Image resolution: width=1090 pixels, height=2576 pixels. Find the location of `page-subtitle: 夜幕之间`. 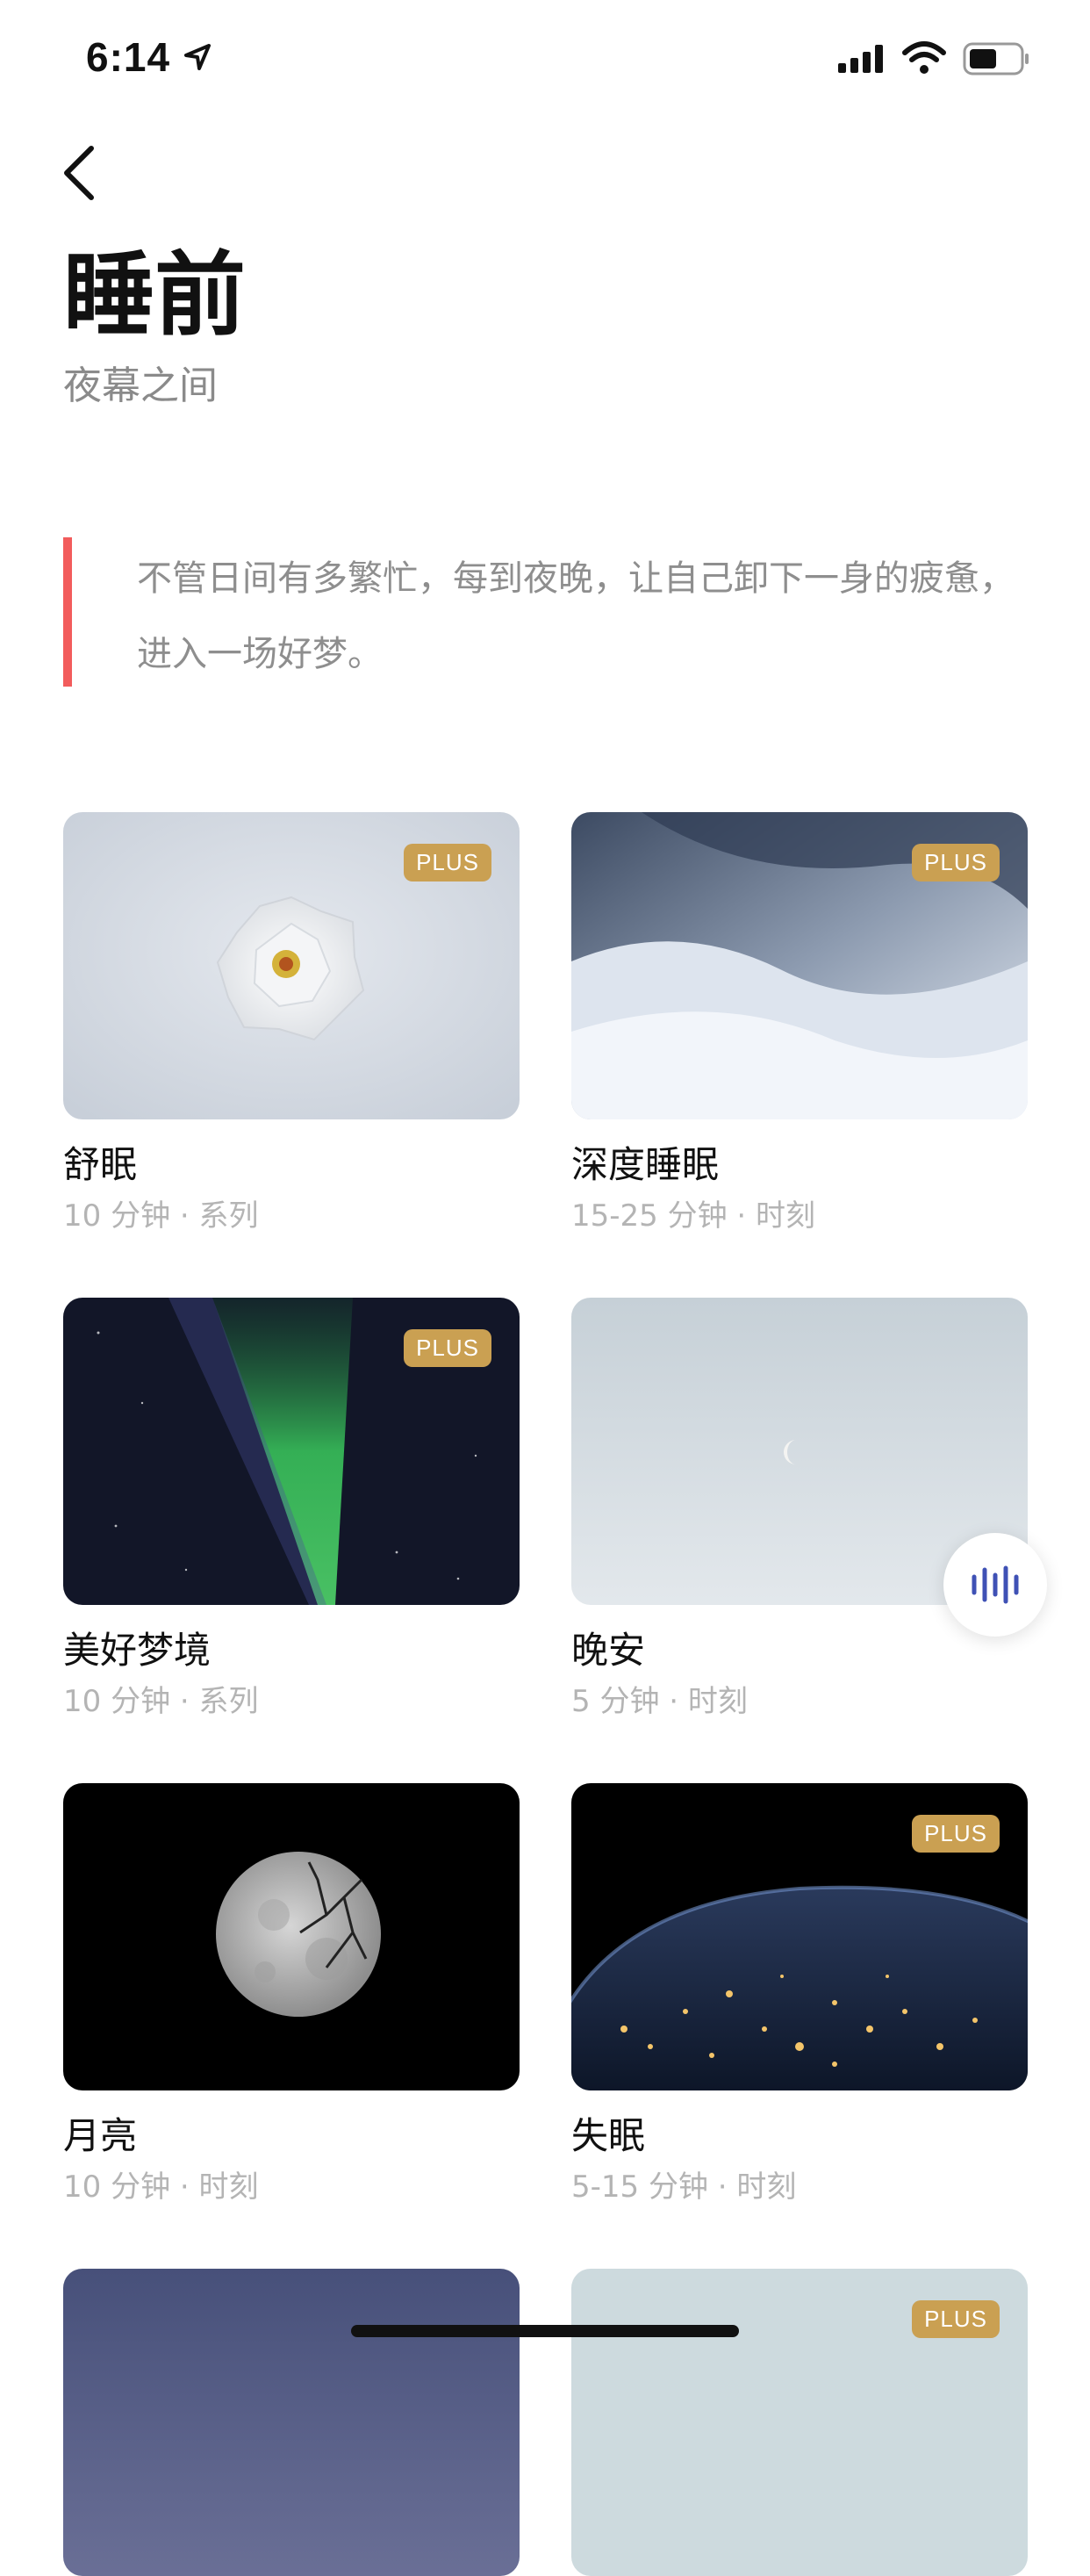

page-subtitle: 夜幕之间 is located at coordinates (140, 385).